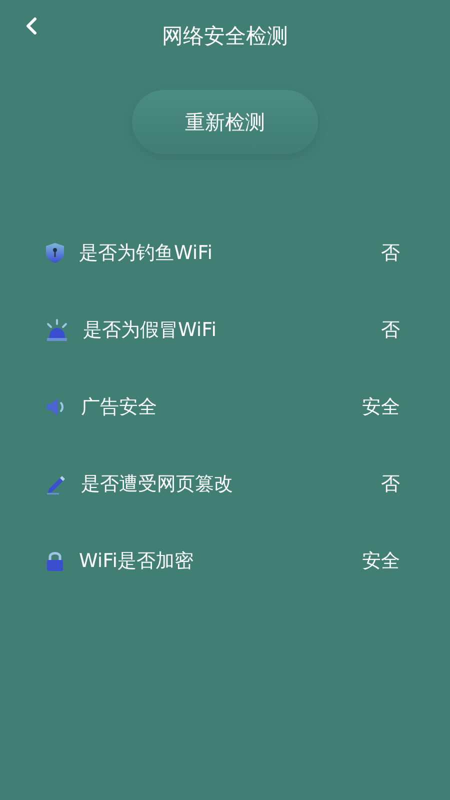 The height and width of the screenshot is (800, 450). What do you see at coordinates (136, 561) in the screenshot?
I see `check-label: WiFi是否加密` at bounding box center [136, 561].